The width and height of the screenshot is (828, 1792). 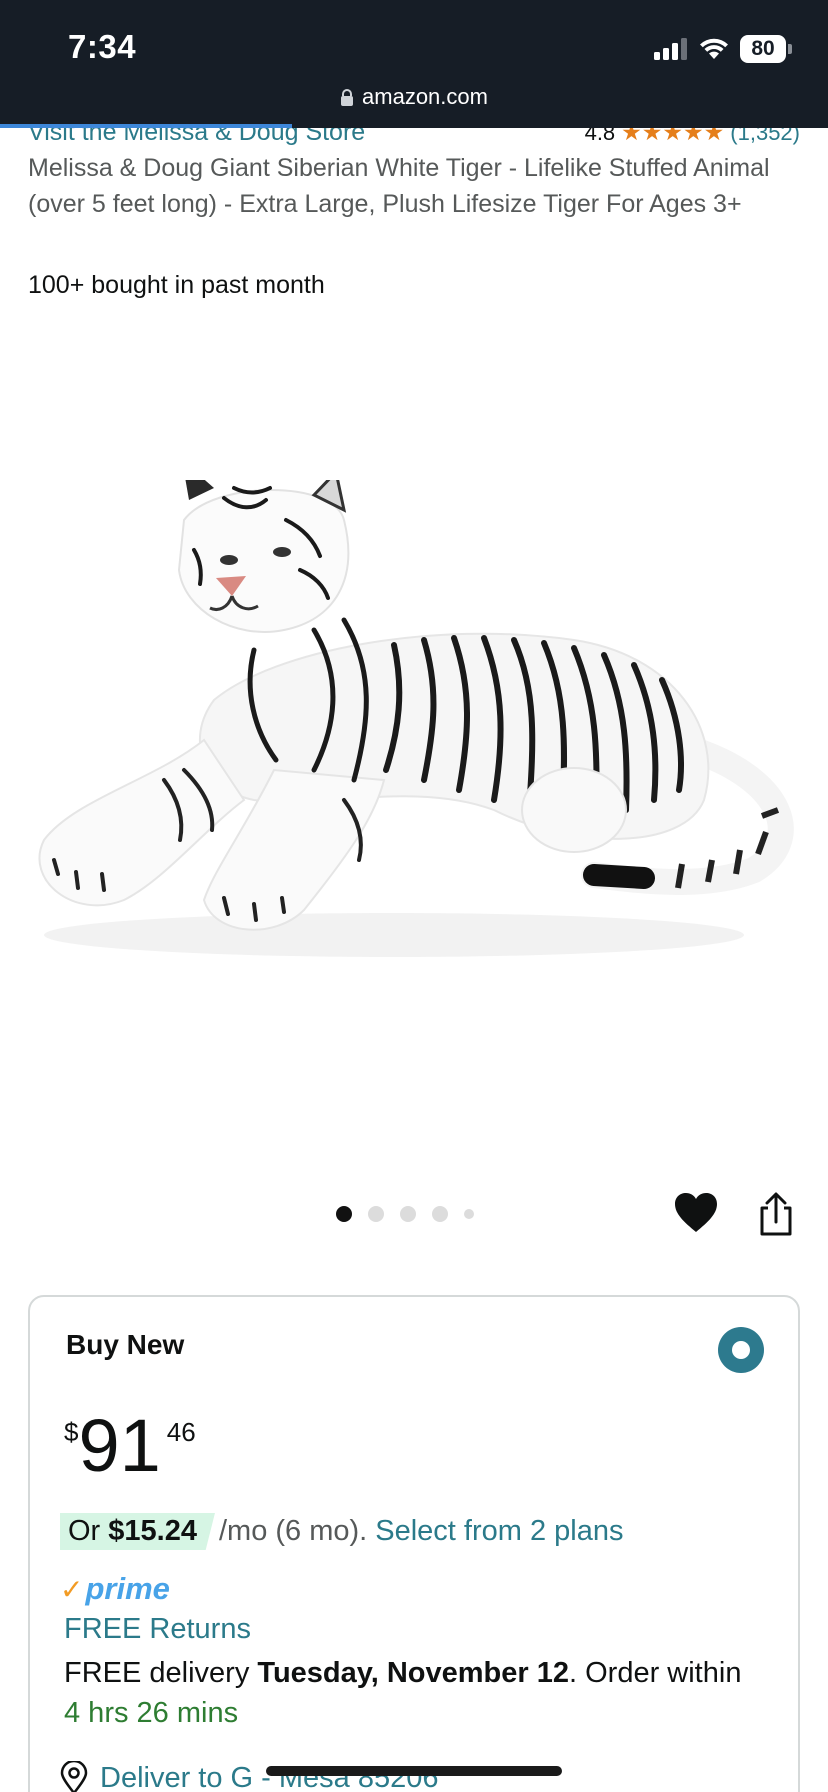 I want to click on rating-value: 4.8, so click(x=600, y=136).